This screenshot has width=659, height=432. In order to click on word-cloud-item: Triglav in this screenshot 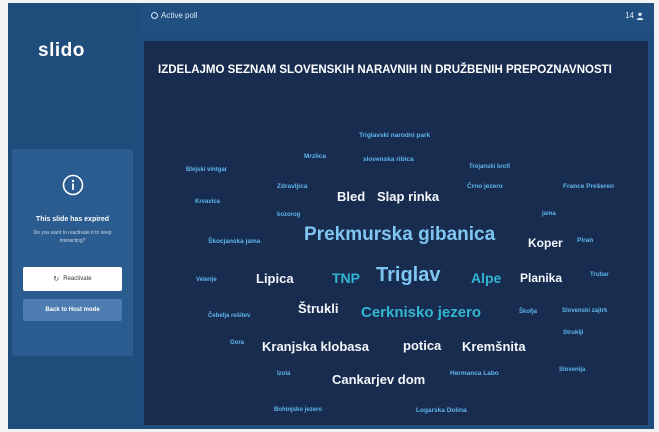, I will do `click(408, 275)`.